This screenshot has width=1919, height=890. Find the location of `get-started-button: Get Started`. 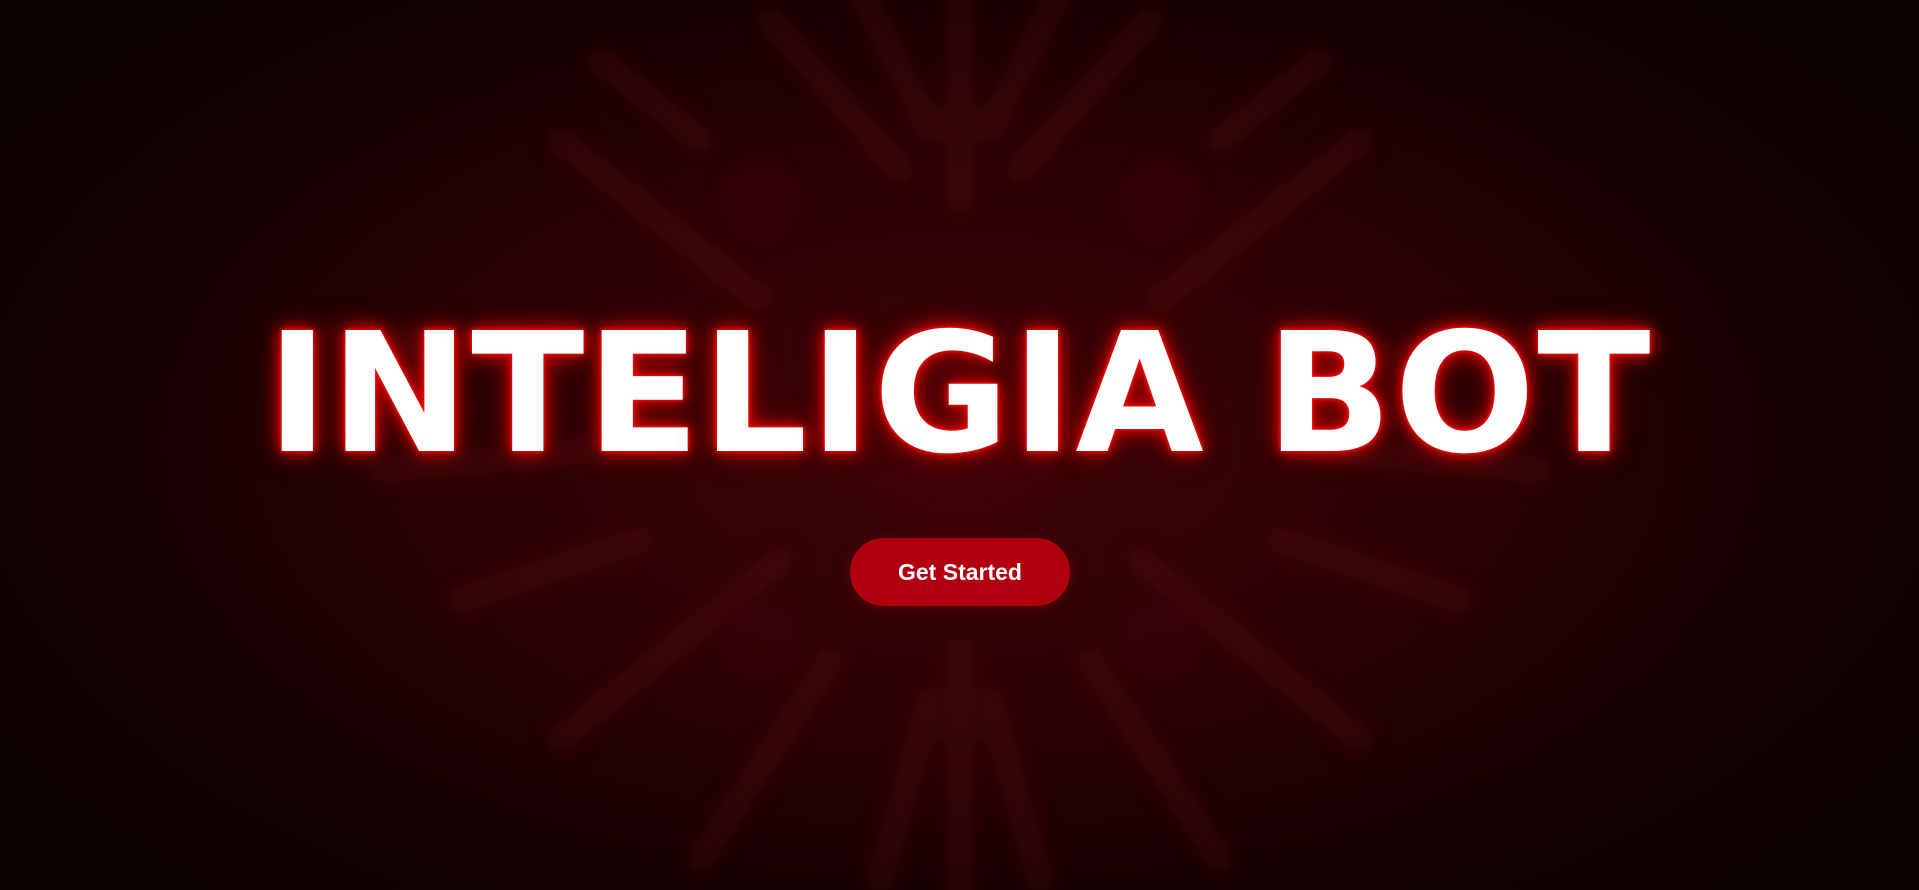

get-started-button: Get Started is located at coordinates (960, 572).